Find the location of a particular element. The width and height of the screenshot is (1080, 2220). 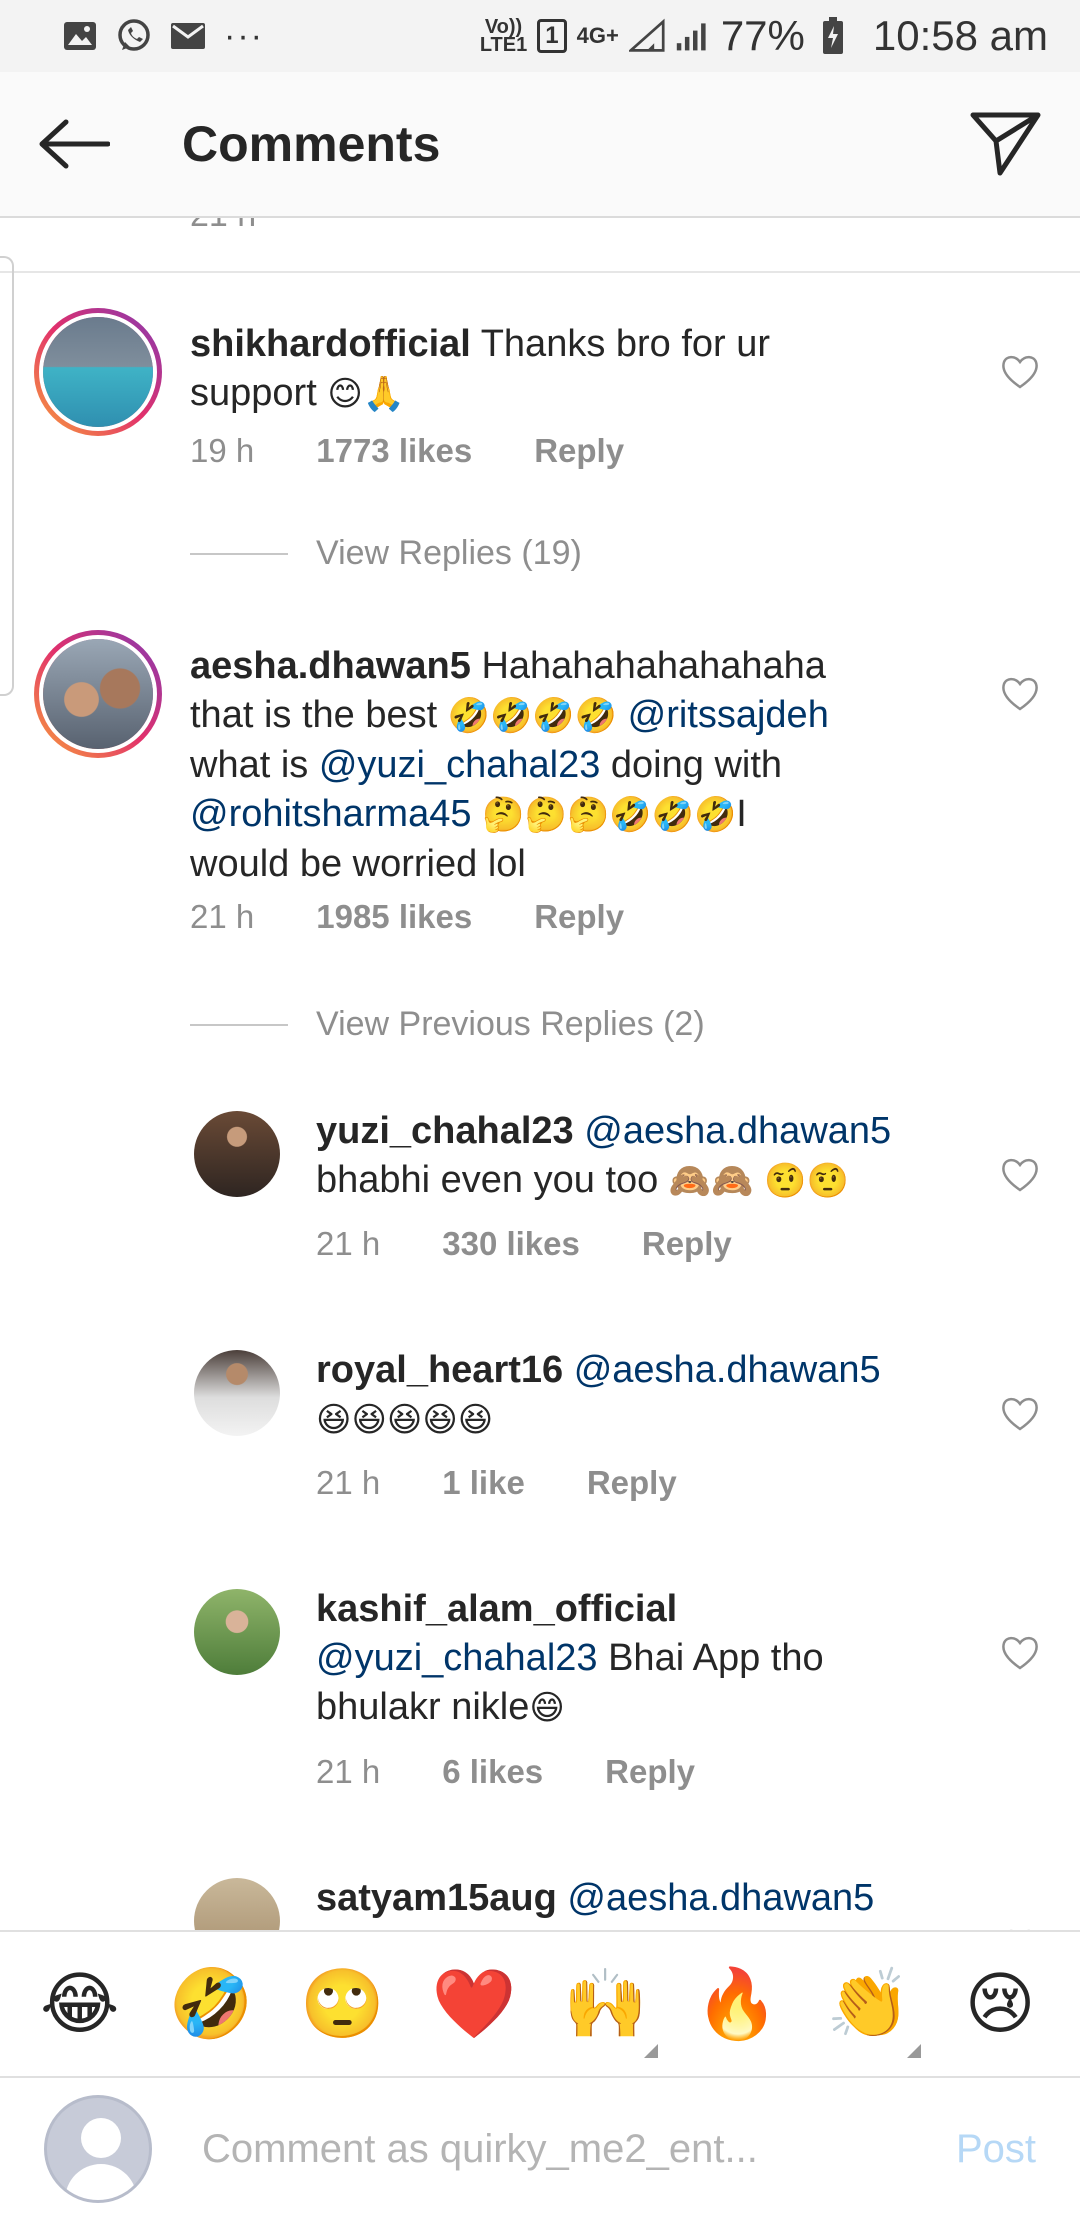

share-button is located at coordinates (1006, 144).